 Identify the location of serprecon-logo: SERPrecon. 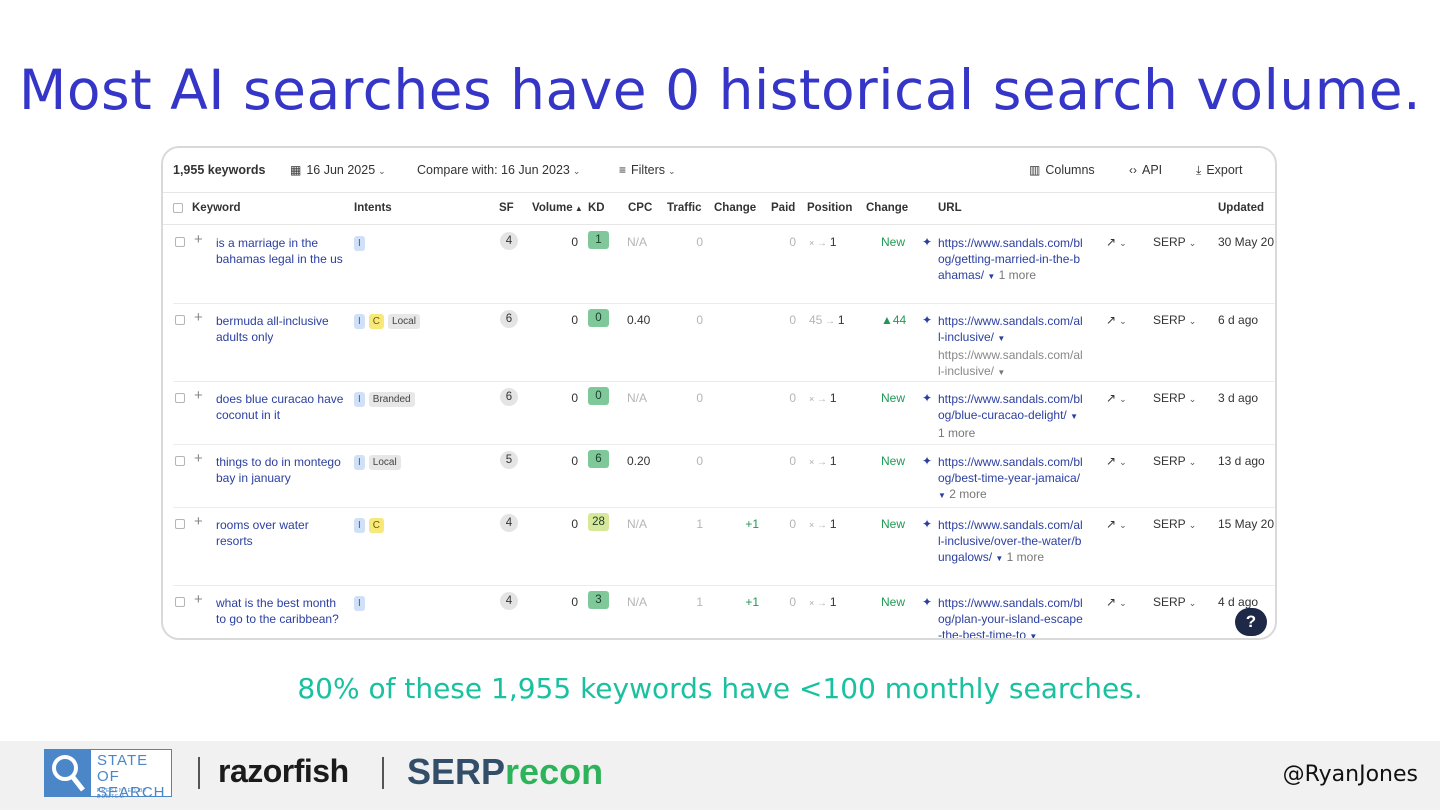
(505, 772).